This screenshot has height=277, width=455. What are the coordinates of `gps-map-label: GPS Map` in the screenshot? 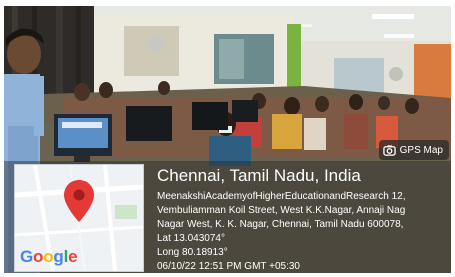 It's located at (421, 150).